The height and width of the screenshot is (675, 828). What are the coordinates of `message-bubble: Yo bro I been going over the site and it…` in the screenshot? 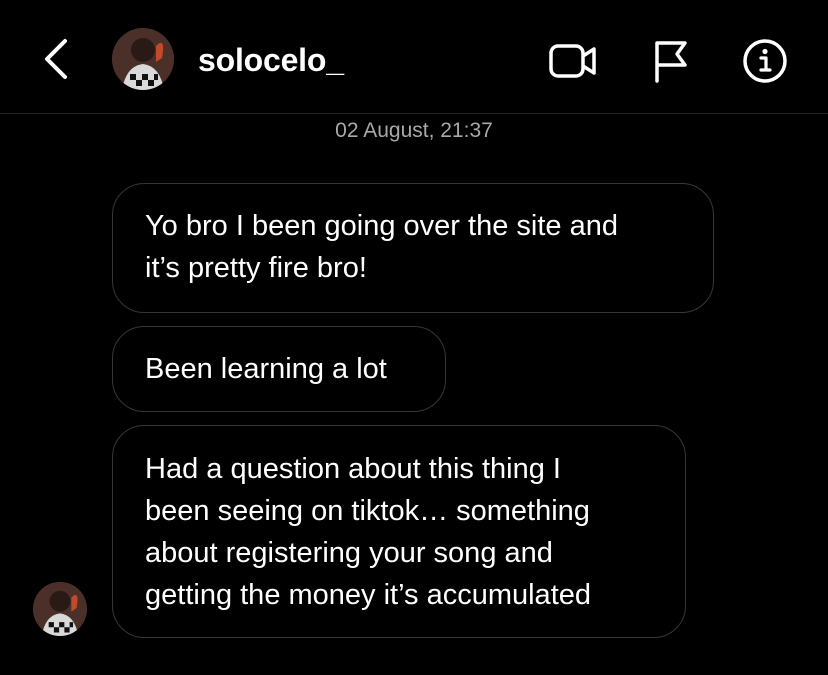 It's located at (413, 248).